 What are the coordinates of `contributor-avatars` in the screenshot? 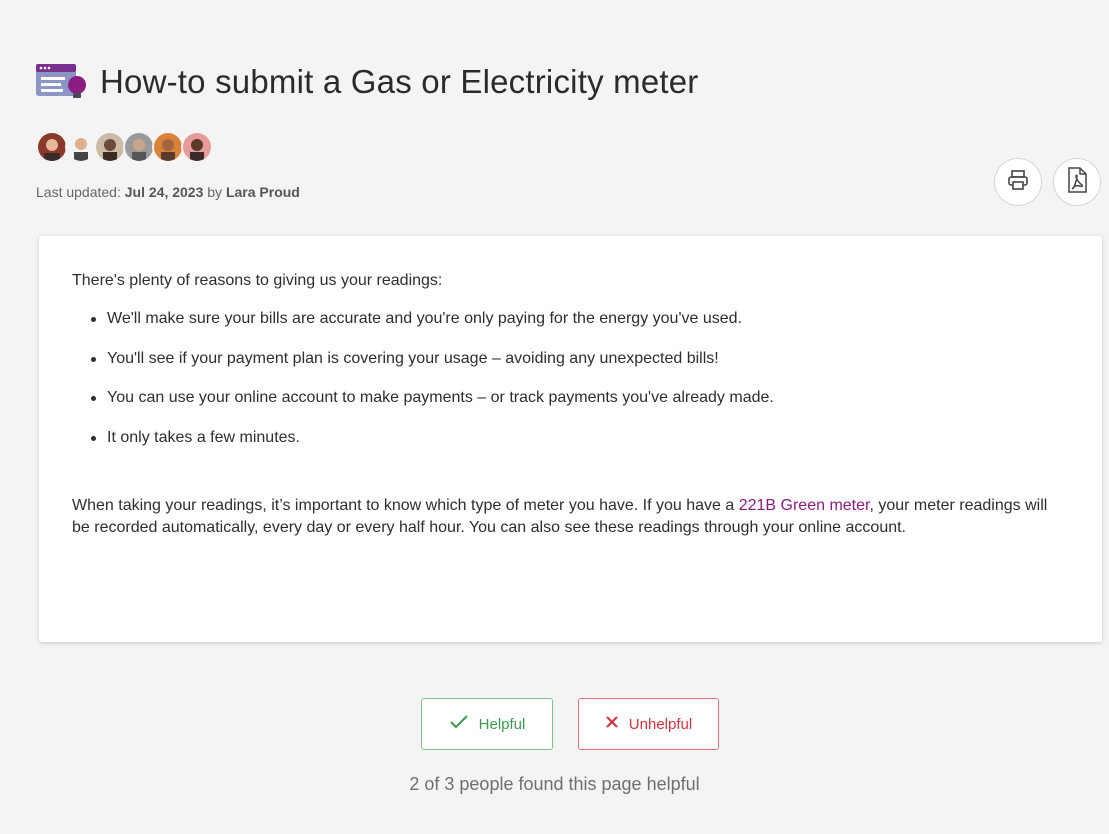 It's located at (124, 147).